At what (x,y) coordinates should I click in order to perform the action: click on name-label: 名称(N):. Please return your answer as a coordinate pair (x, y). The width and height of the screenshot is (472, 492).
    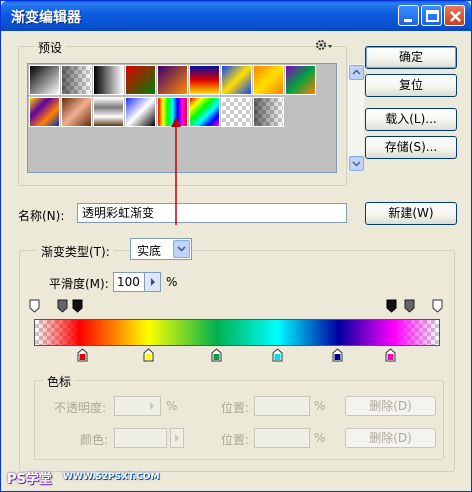
    Looking at the image, I should click on (41, 216).